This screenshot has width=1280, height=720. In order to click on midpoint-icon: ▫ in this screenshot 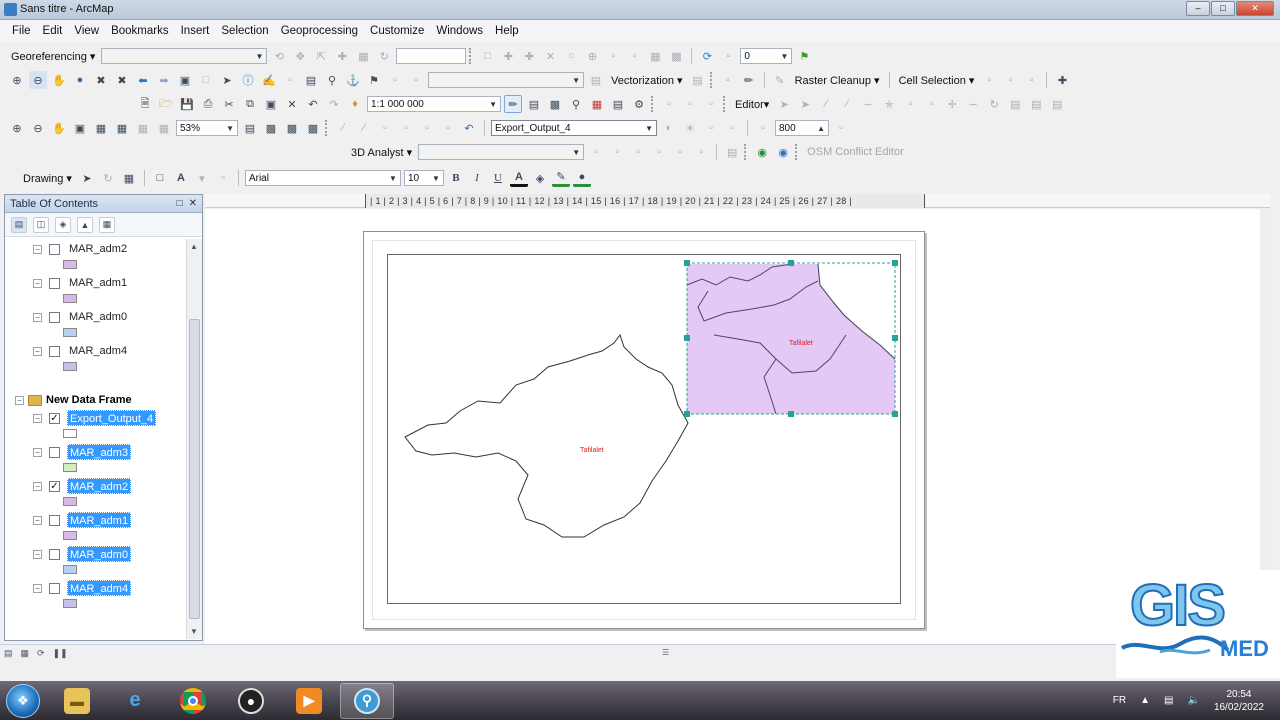, I will do `click(613, 56)`.